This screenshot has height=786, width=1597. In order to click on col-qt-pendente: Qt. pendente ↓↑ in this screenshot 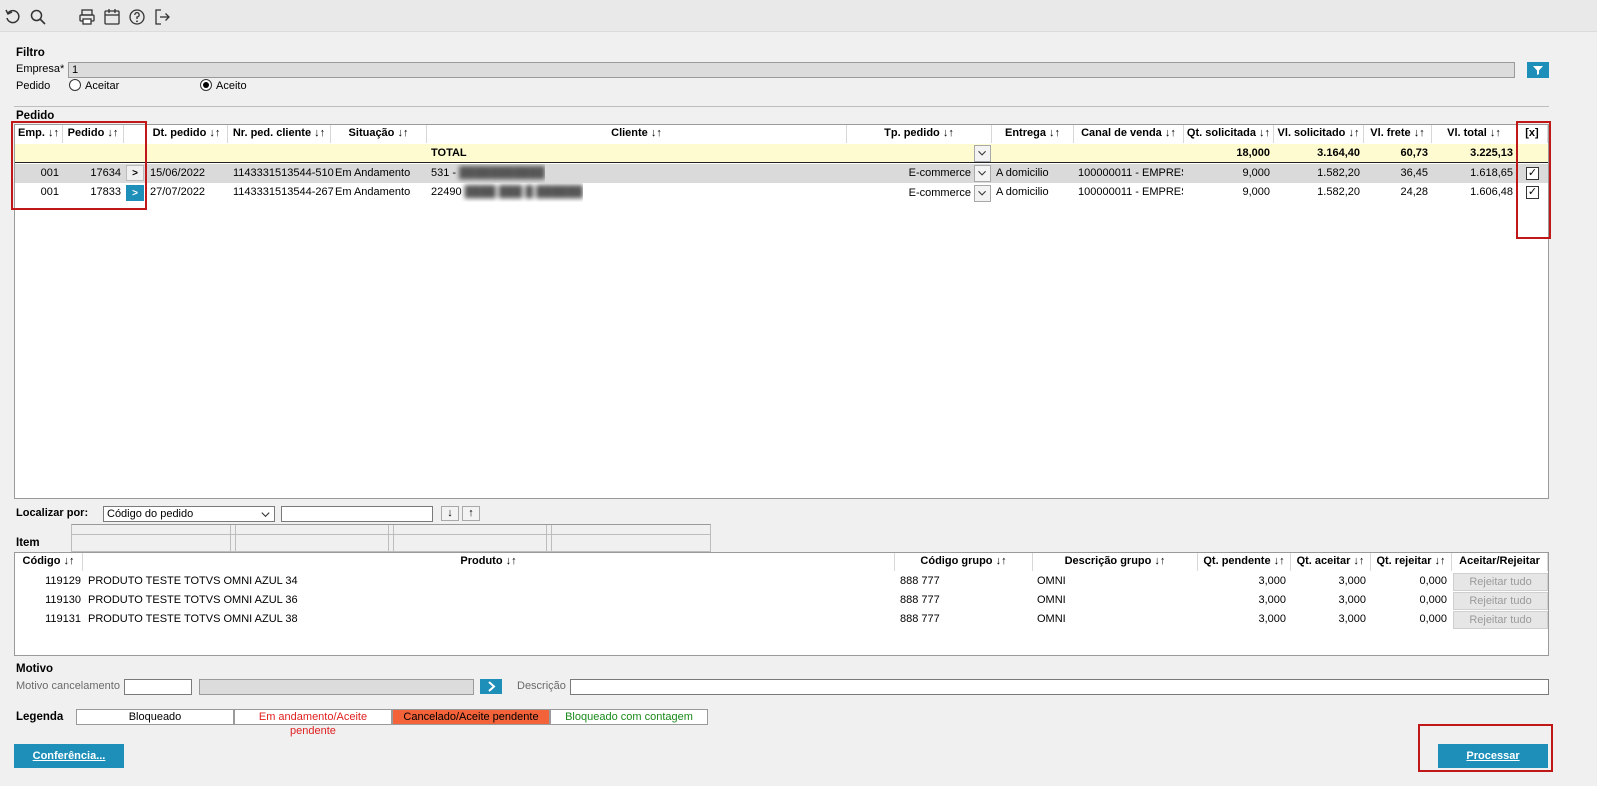, I will do `click(1244, 562)`.